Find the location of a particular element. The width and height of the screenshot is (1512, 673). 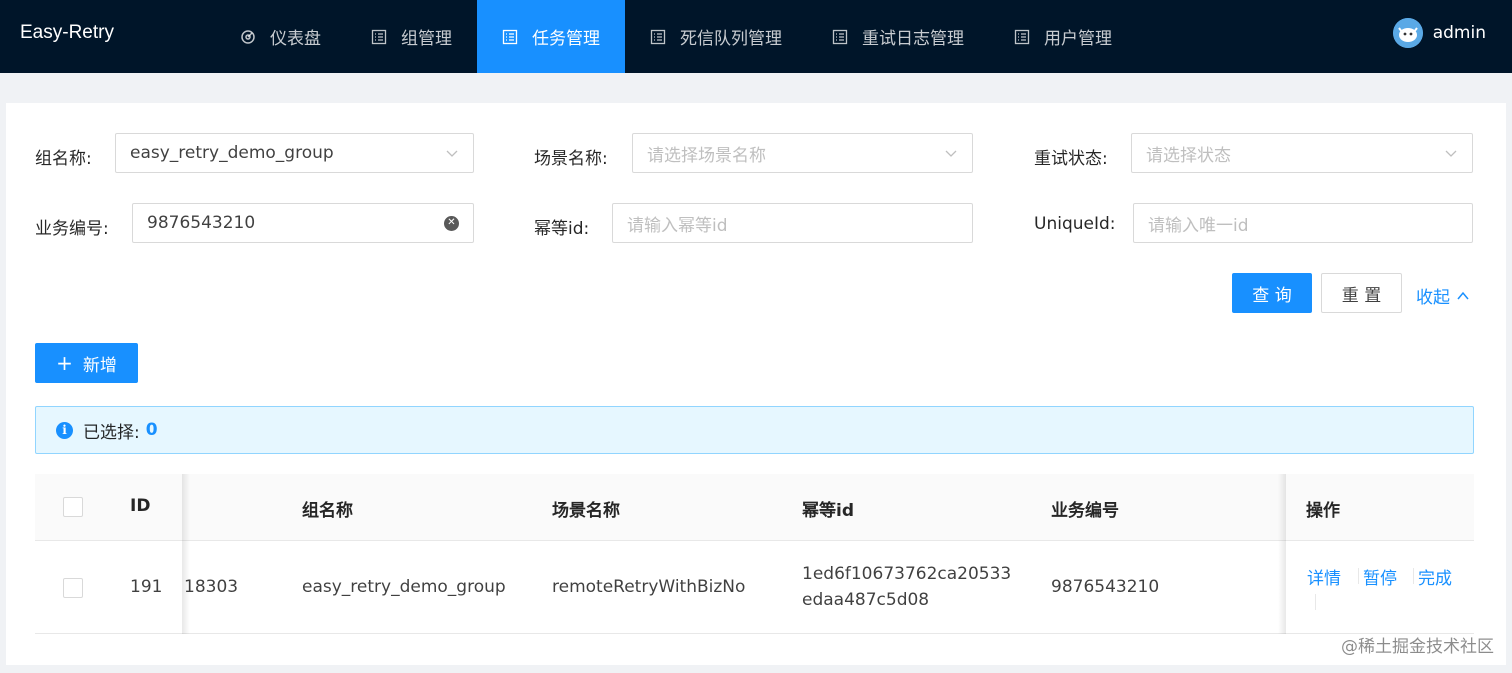

cell-id: 191 is located at coordinates (146, 587).